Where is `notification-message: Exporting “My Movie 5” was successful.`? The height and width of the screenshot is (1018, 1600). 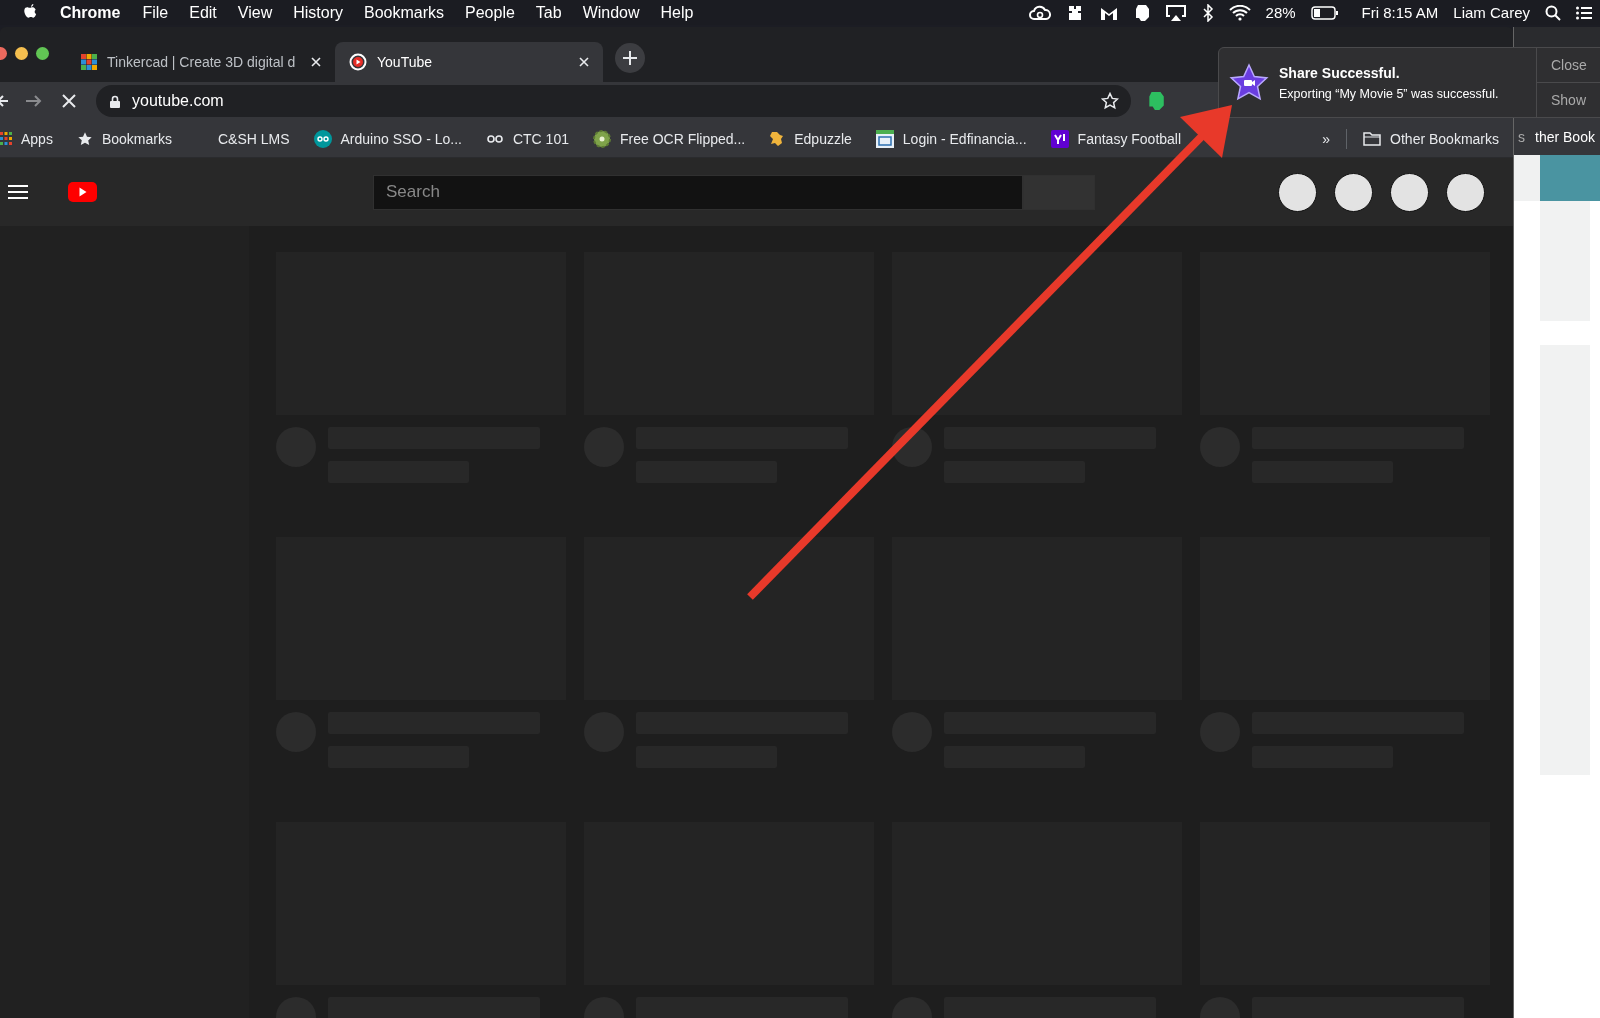
notification-message: Exporting “My Movie 5” was successful. is located at coordinates (1389, 93).